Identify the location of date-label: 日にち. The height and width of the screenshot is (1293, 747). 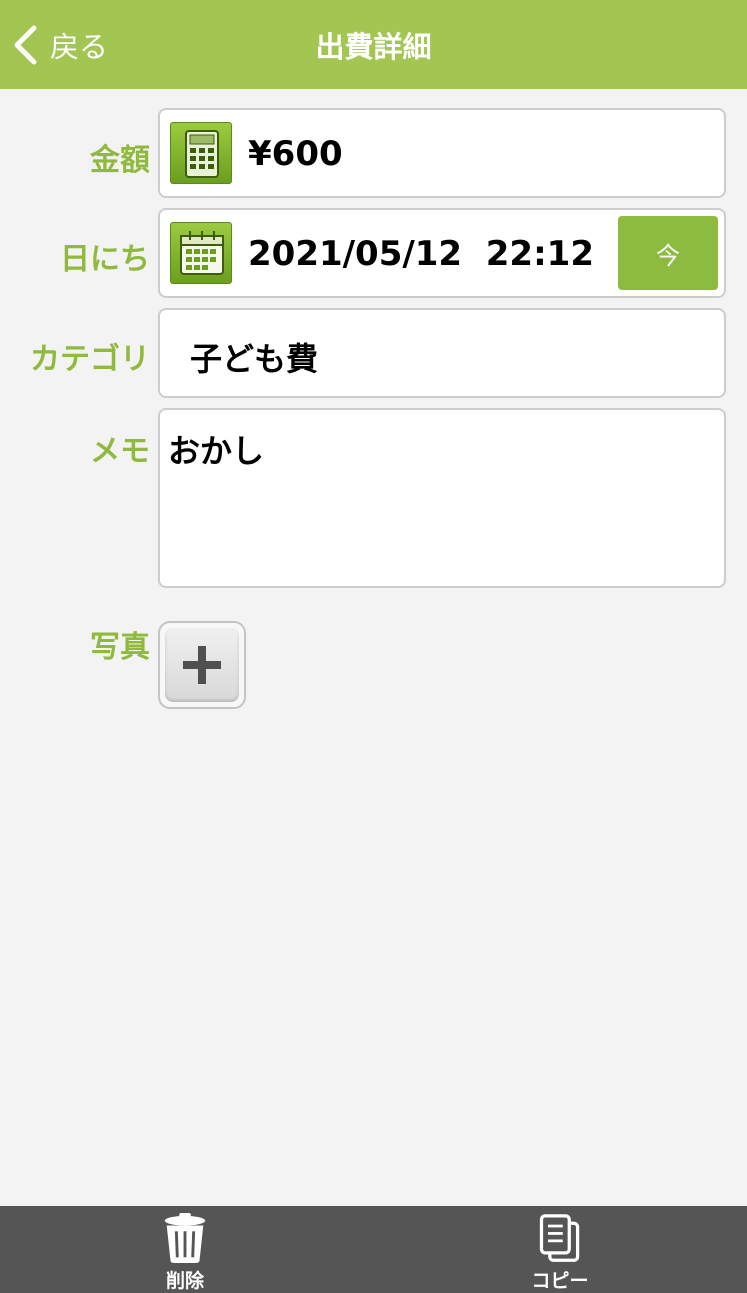
(105, 259).